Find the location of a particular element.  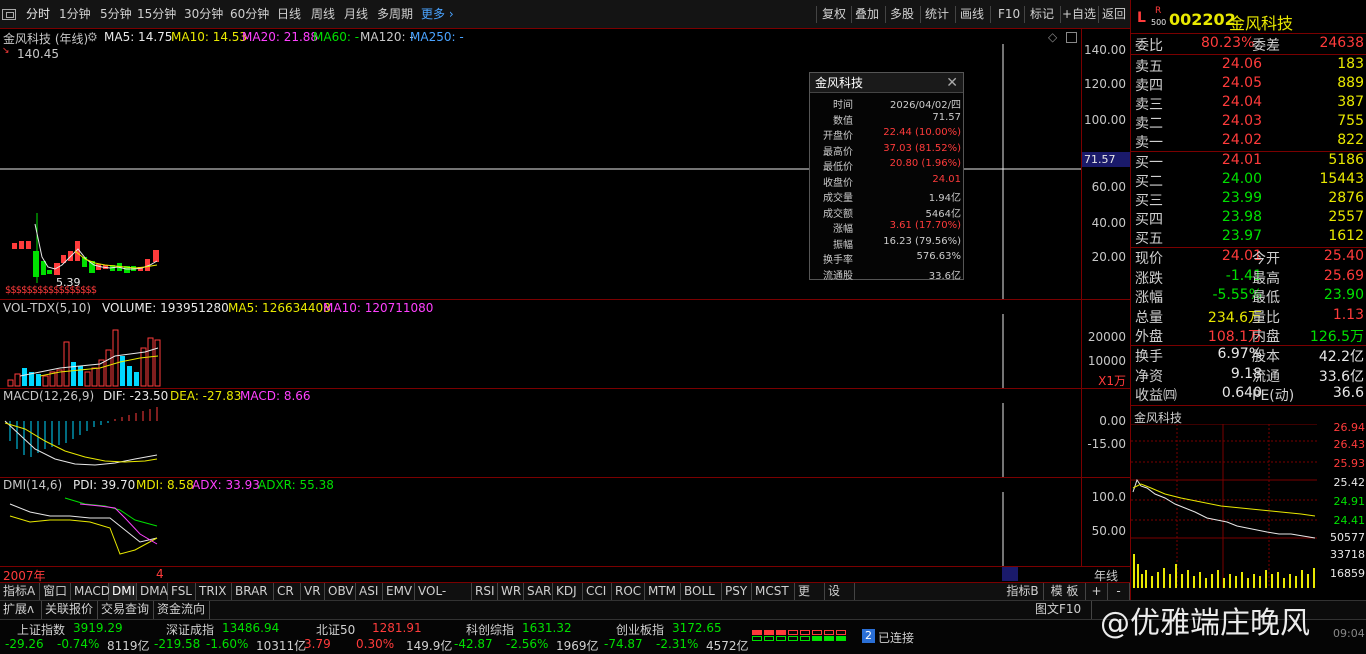

extension-tab: 关联报价 is located at coordinates (70, 610).